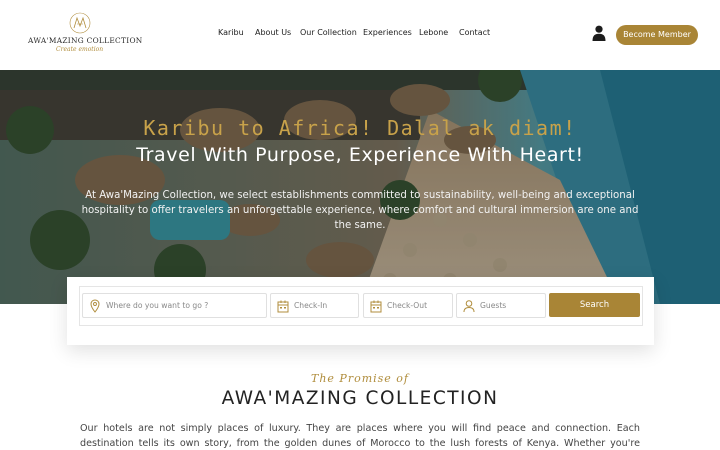 The image size is (720, 450). I want to click on promise-title: AWA'MAZING COLLECTION, so click(360, 398).